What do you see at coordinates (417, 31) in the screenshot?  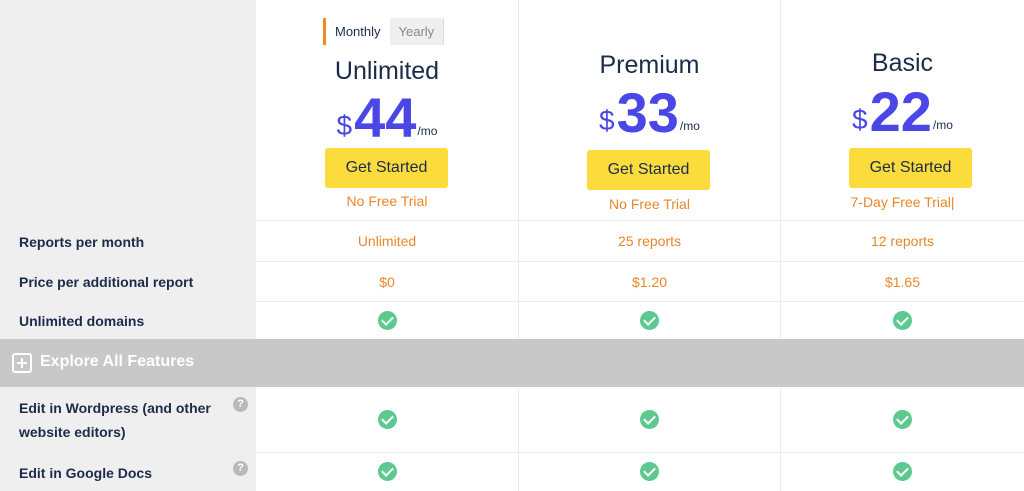 I see `yearly-option: Yearly` at bounding box center [417, 31].